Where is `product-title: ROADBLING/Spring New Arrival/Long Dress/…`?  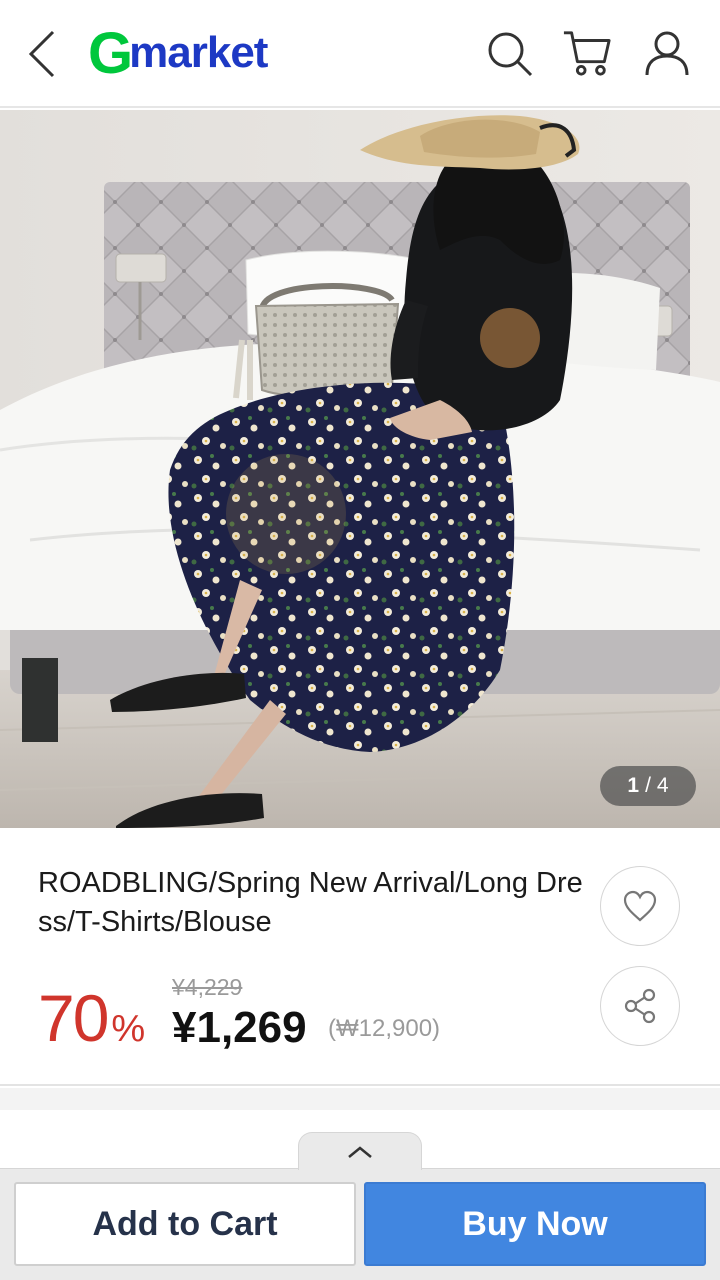
product-title: ROADBLING/Spring New Arrival/Long Dress/… is located at coordinates (310, 902).